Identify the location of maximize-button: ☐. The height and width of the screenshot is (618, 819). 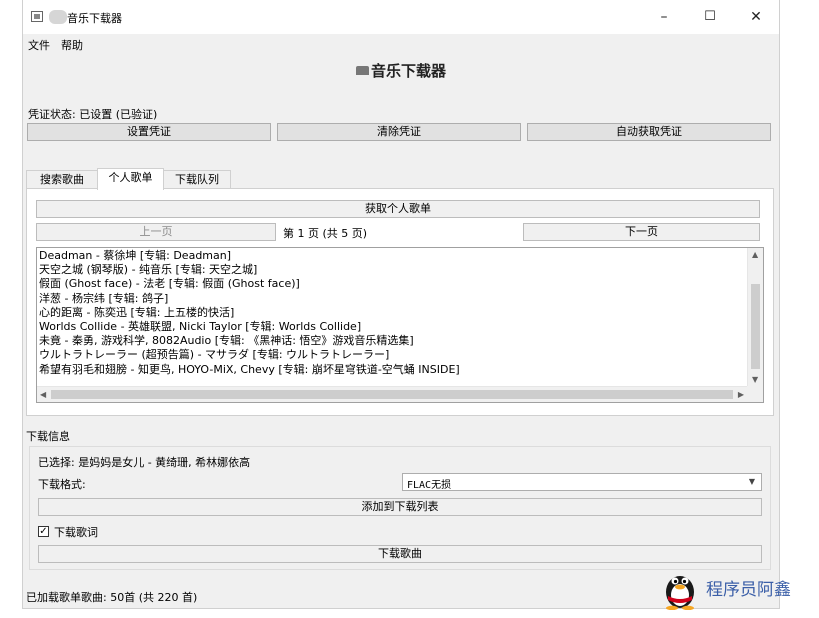
(710, 17).